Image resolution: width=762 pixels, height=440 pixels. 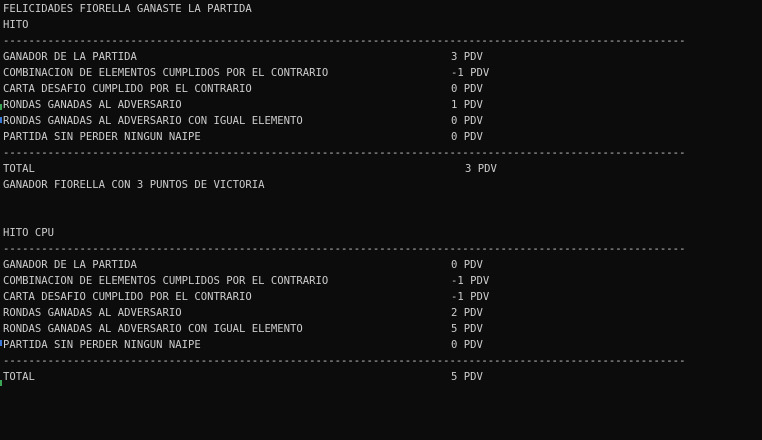 What do you see at coordinates (760, 220) in the screenshot?
I see `vertical-scrollbar` at bounding box center [760, 220].